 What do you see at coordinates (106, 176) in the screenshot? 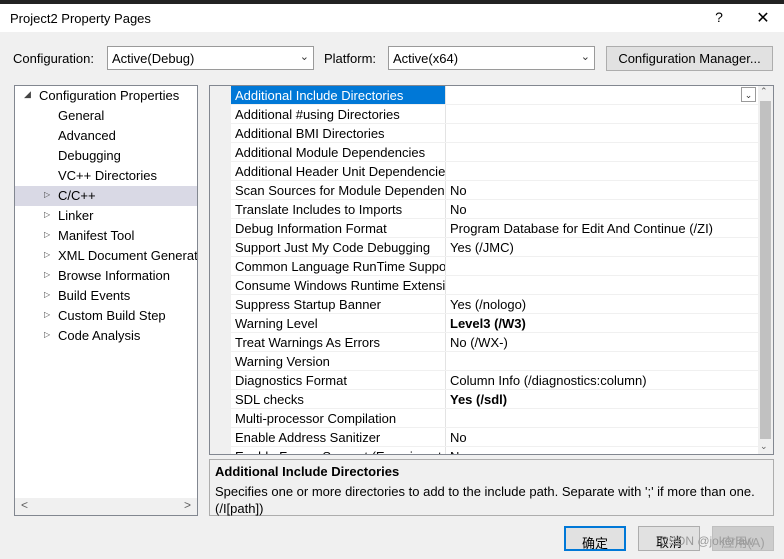
I see `tree-item: VC++ Directories` at bounding box center [106, 176].